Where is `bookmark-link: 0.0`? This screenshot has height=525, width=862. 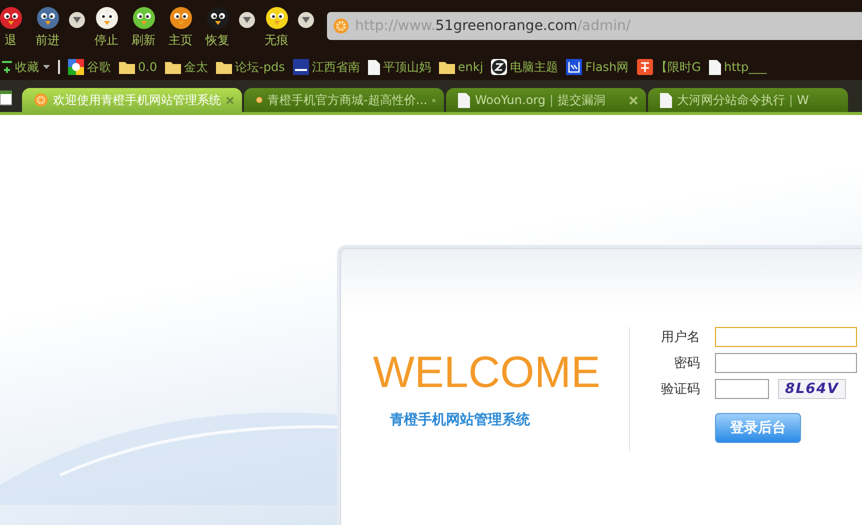 bookmark-link: 0.0 is located at coordinates (138, 67).